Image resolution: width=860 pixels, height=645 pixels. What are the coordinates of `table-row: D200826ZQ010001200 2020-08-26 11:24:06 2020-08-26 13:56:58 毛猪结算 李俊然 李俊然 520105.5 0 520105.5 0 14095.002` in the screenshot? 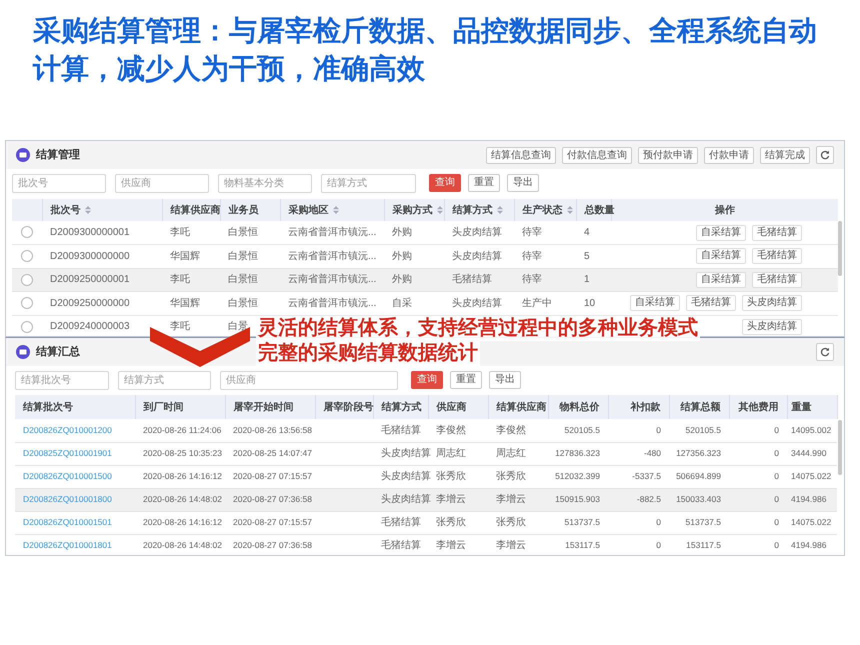 It's located at (426, 430).